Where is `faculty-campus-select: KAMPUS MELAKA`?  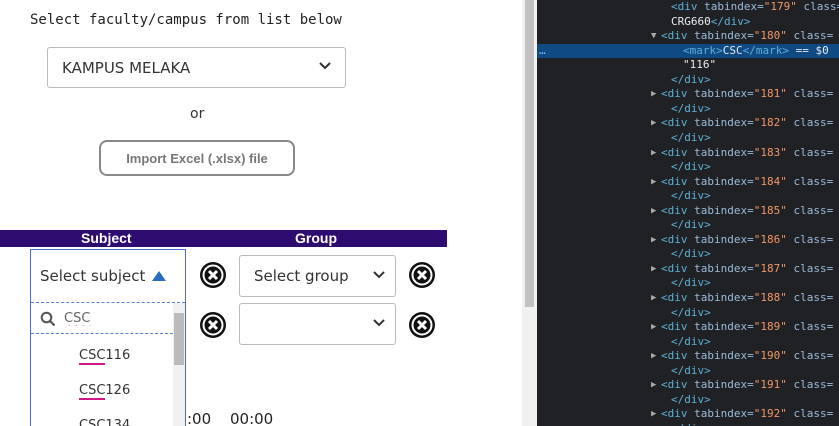 faculty-campus-select: KAMPUS MELAKA is located at coordinates (196, 67).